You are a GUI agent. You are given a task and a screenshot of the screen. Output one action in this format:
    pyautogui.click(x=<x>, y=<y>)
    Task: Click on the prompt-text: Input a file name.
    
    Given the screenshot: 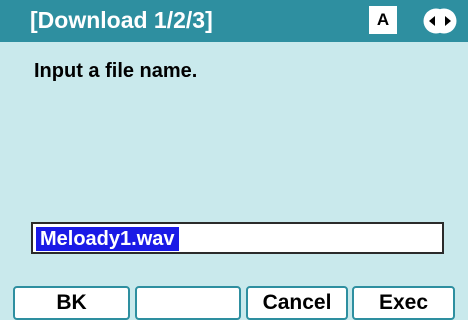 What is the action you would take?
    pyautogui.click(x=116, y=71)
    